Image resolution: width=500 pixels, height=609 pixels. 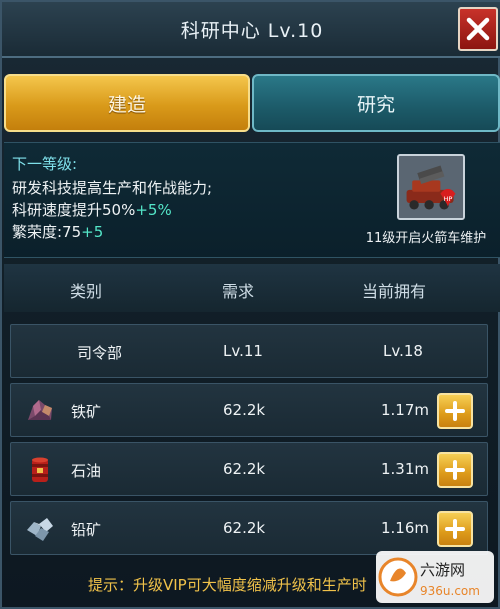 I want to click on add-iron-button, so click(x=455, y=411).